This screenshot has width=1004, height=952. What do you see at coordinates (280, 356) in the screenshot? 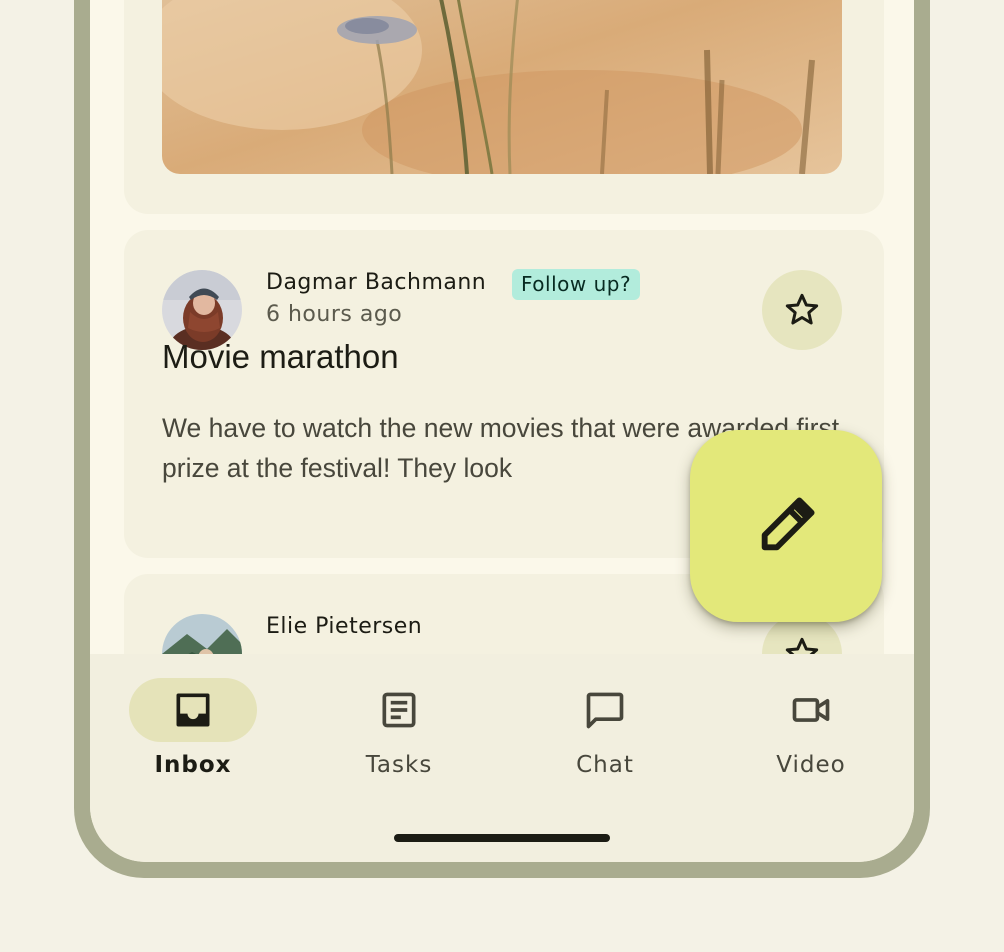
I see `email-subject: Movie marathon` at bounding box center [280, 356].